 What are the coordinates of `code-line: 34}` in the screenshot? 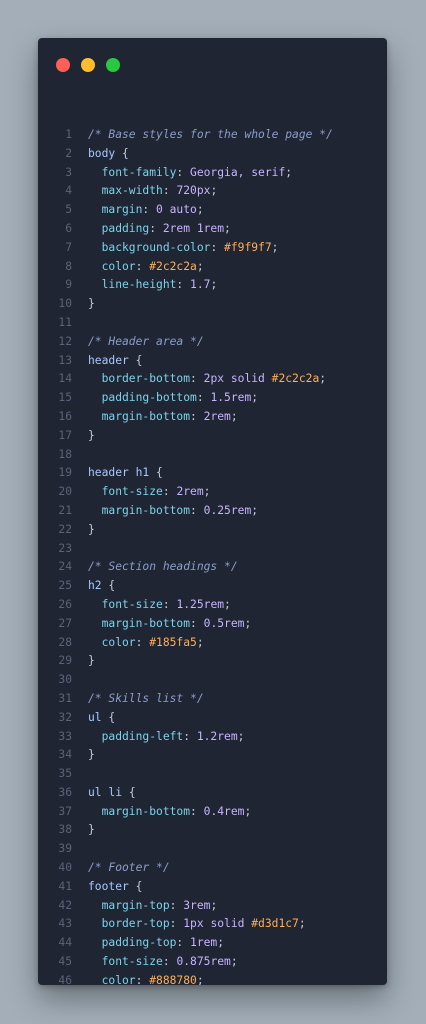 It's located at (212, 755).